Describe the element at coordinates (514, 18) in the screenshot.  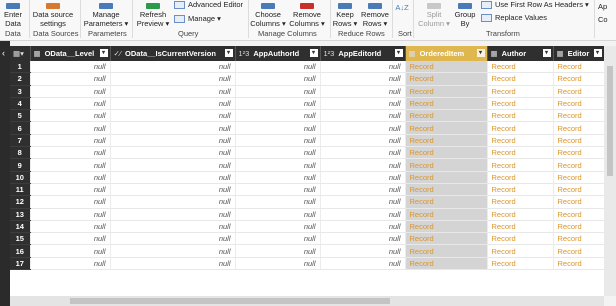
I see `replace-values-button: Replace Values` at that location.